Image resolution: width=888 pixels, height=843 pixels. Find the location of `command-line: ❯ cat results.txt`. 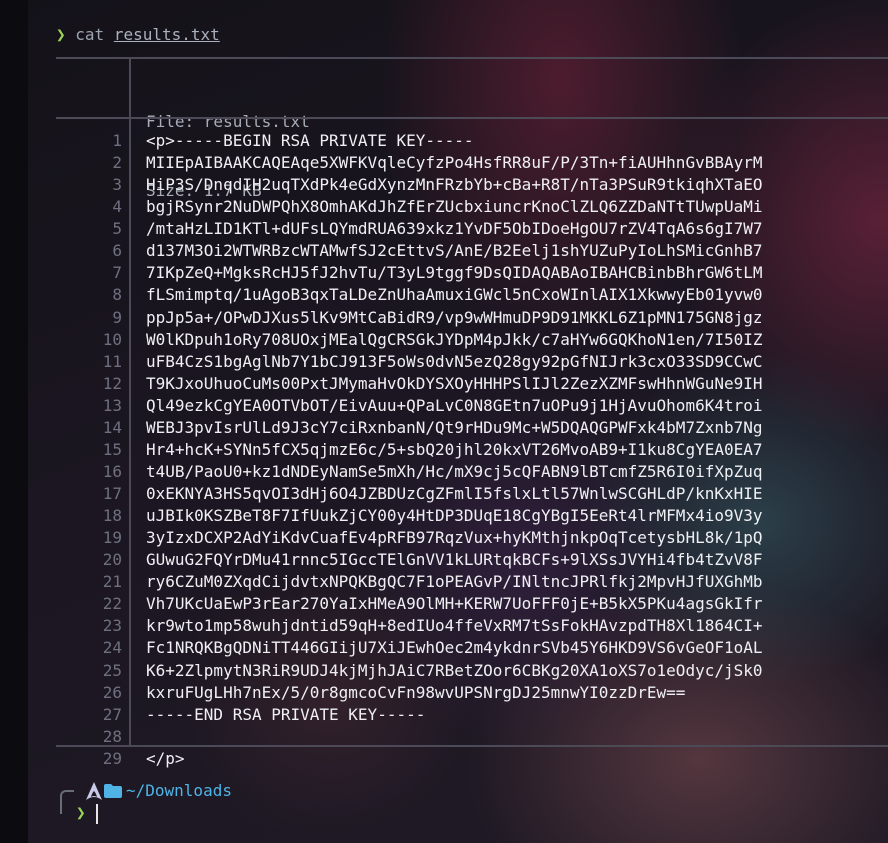

command-line: ❯ cat results.txt is located at coordinates (138, 35).